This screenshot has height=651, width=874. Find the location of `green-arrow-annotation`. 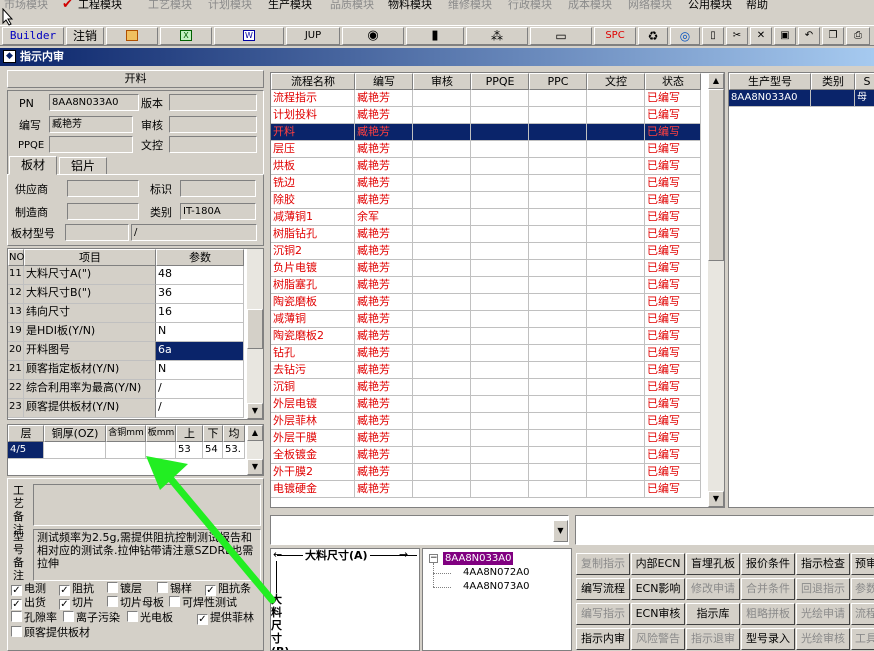

green-arrow-annotation is located at coordinates (211, 530).